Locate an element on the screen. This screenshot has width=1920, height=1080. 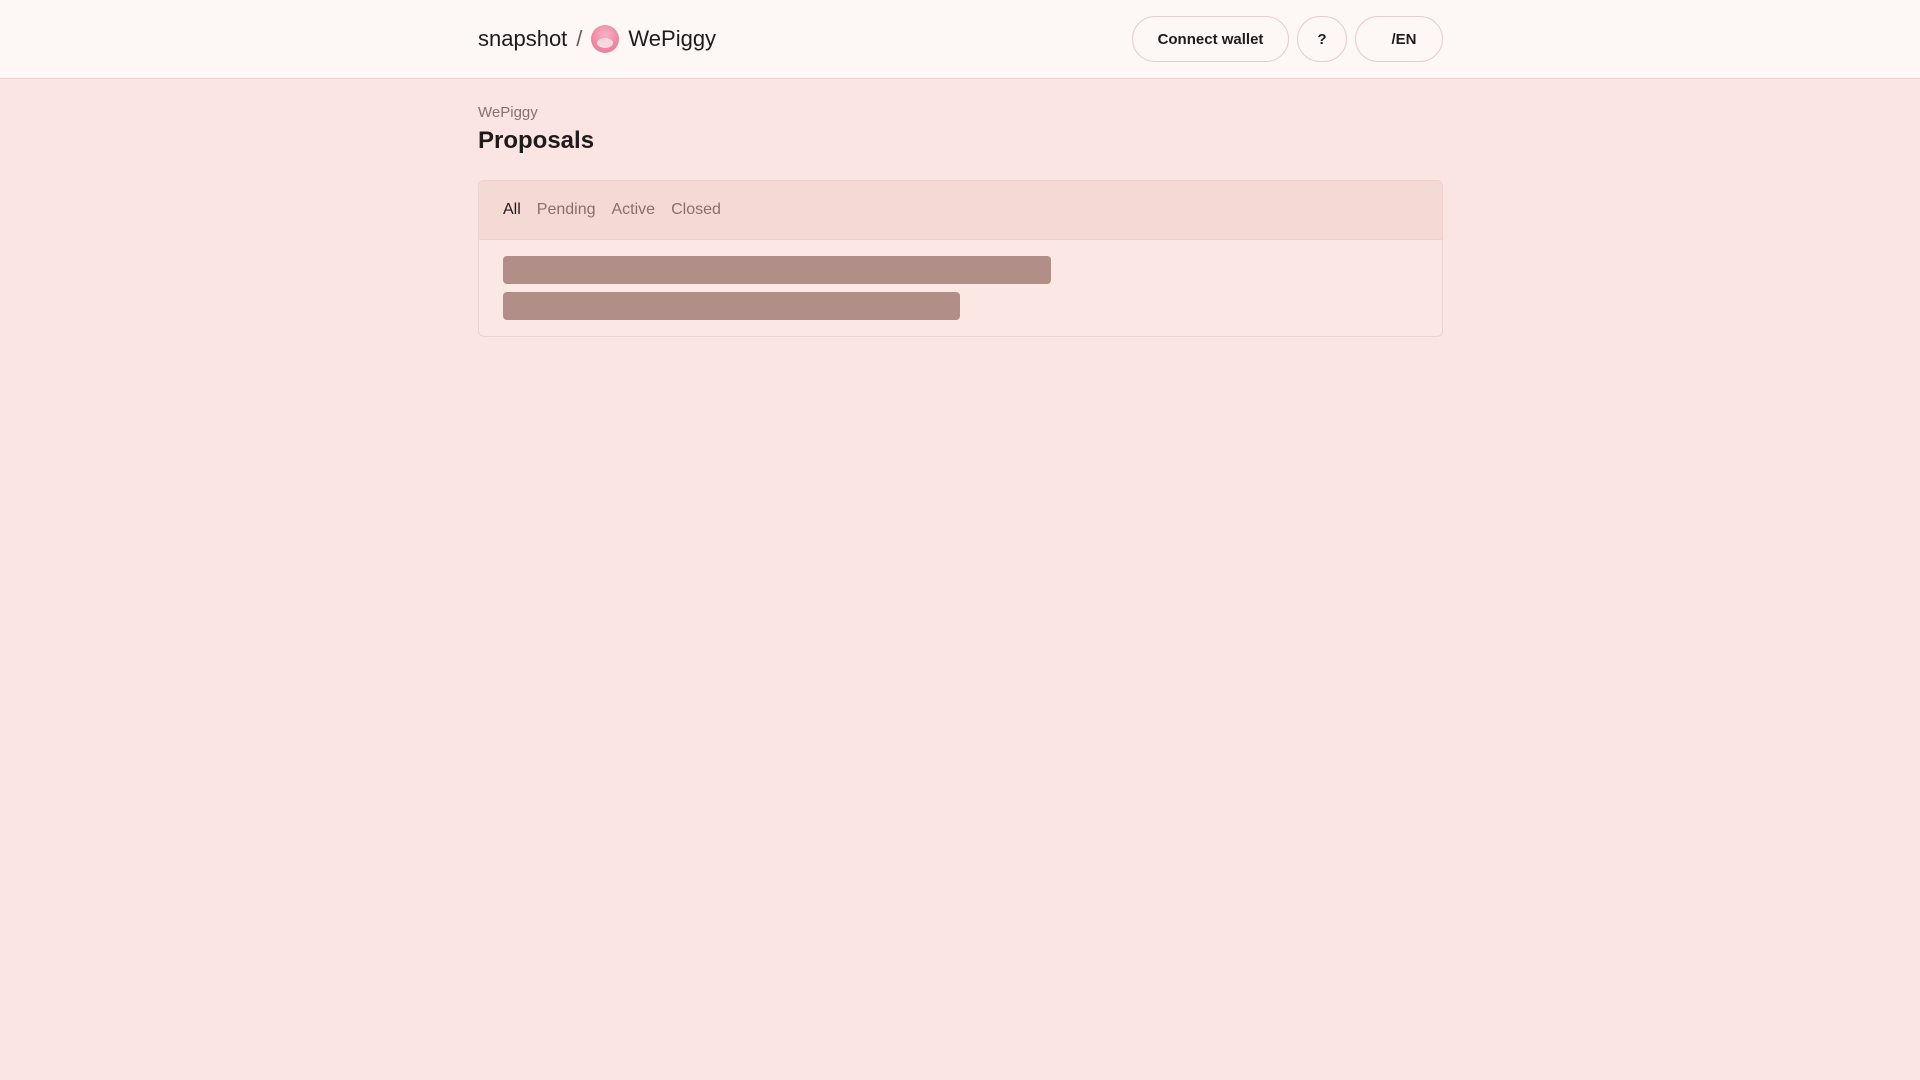
proposal-filter-tabs: All Pending Active Closed is located at coordinates (960, 210).